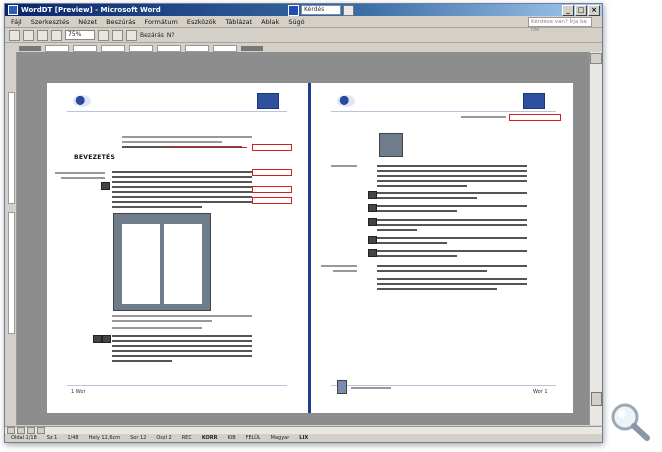 Image resolution: width=662 pixels, height=452 pixels. Describe the element at coordinates (280, 438) in the screenshot. I see `status-language: Magyar` at that location.